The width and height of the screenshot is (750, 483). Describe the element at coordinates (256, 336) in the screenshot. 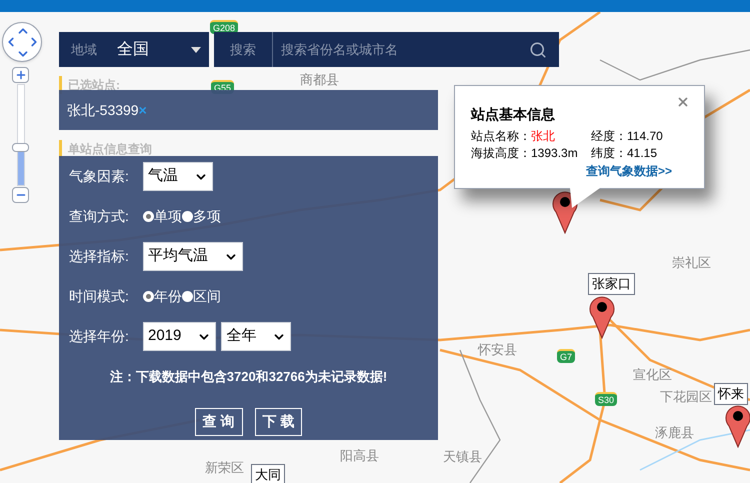

I see `dropdown-select: 全年` at that location.